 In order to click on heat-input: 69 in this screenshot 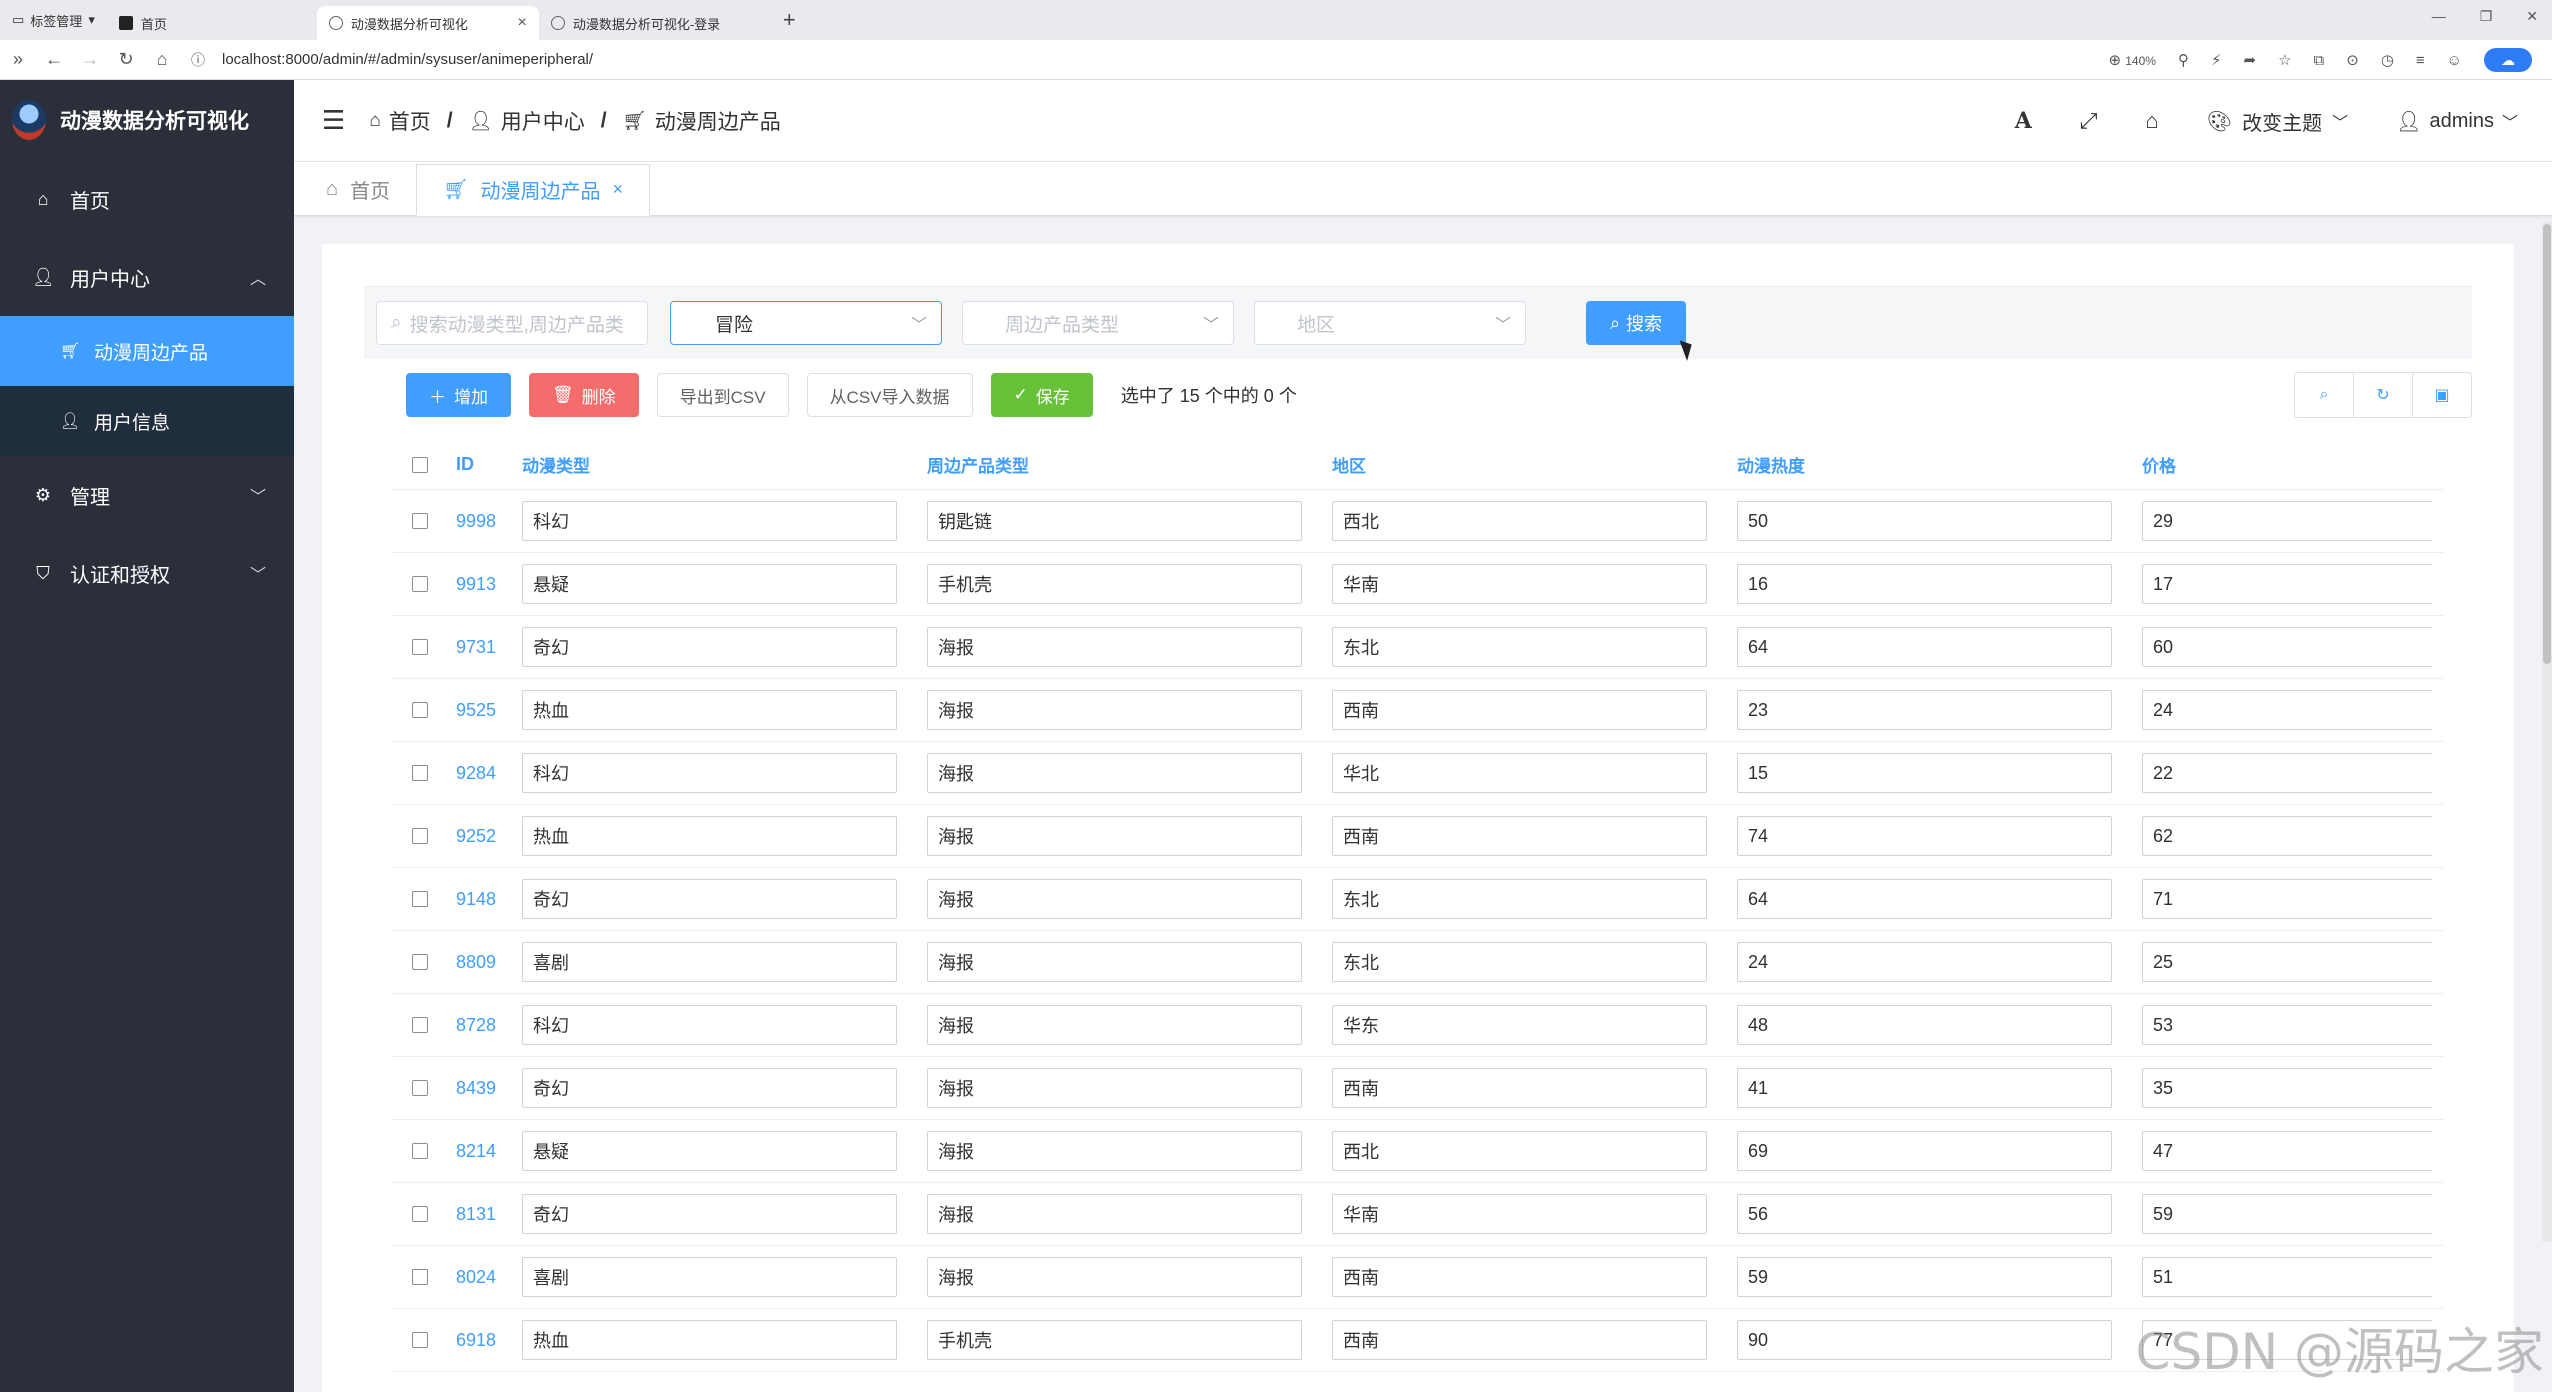, I will do `click(1924, 1151)`.